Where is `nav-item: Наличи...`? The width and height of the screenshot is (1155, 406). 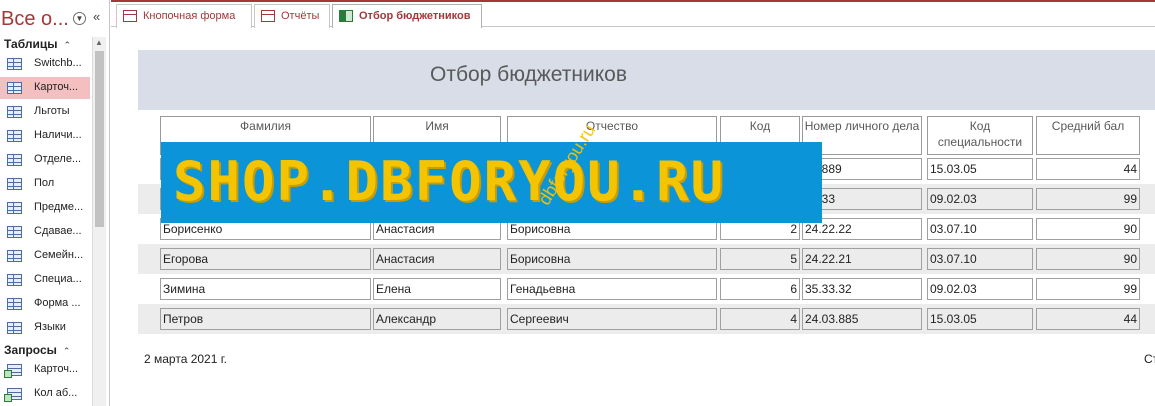 nav-item: Наличи... is located at coordinates (45, 136).